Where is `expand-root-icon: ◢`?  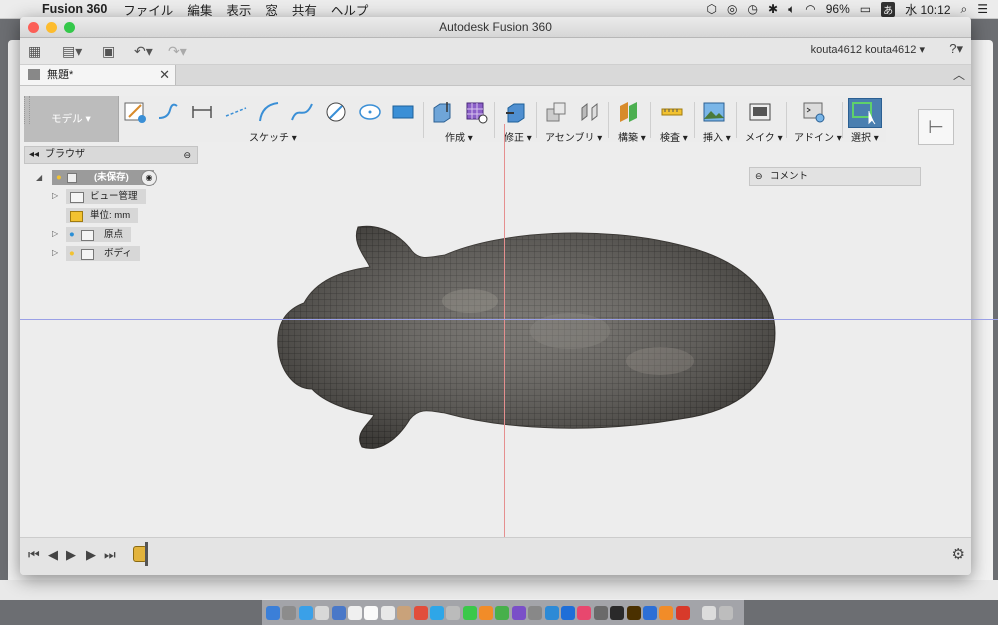
expand-root-icon: ◢ is located at coordinates (39, 177).